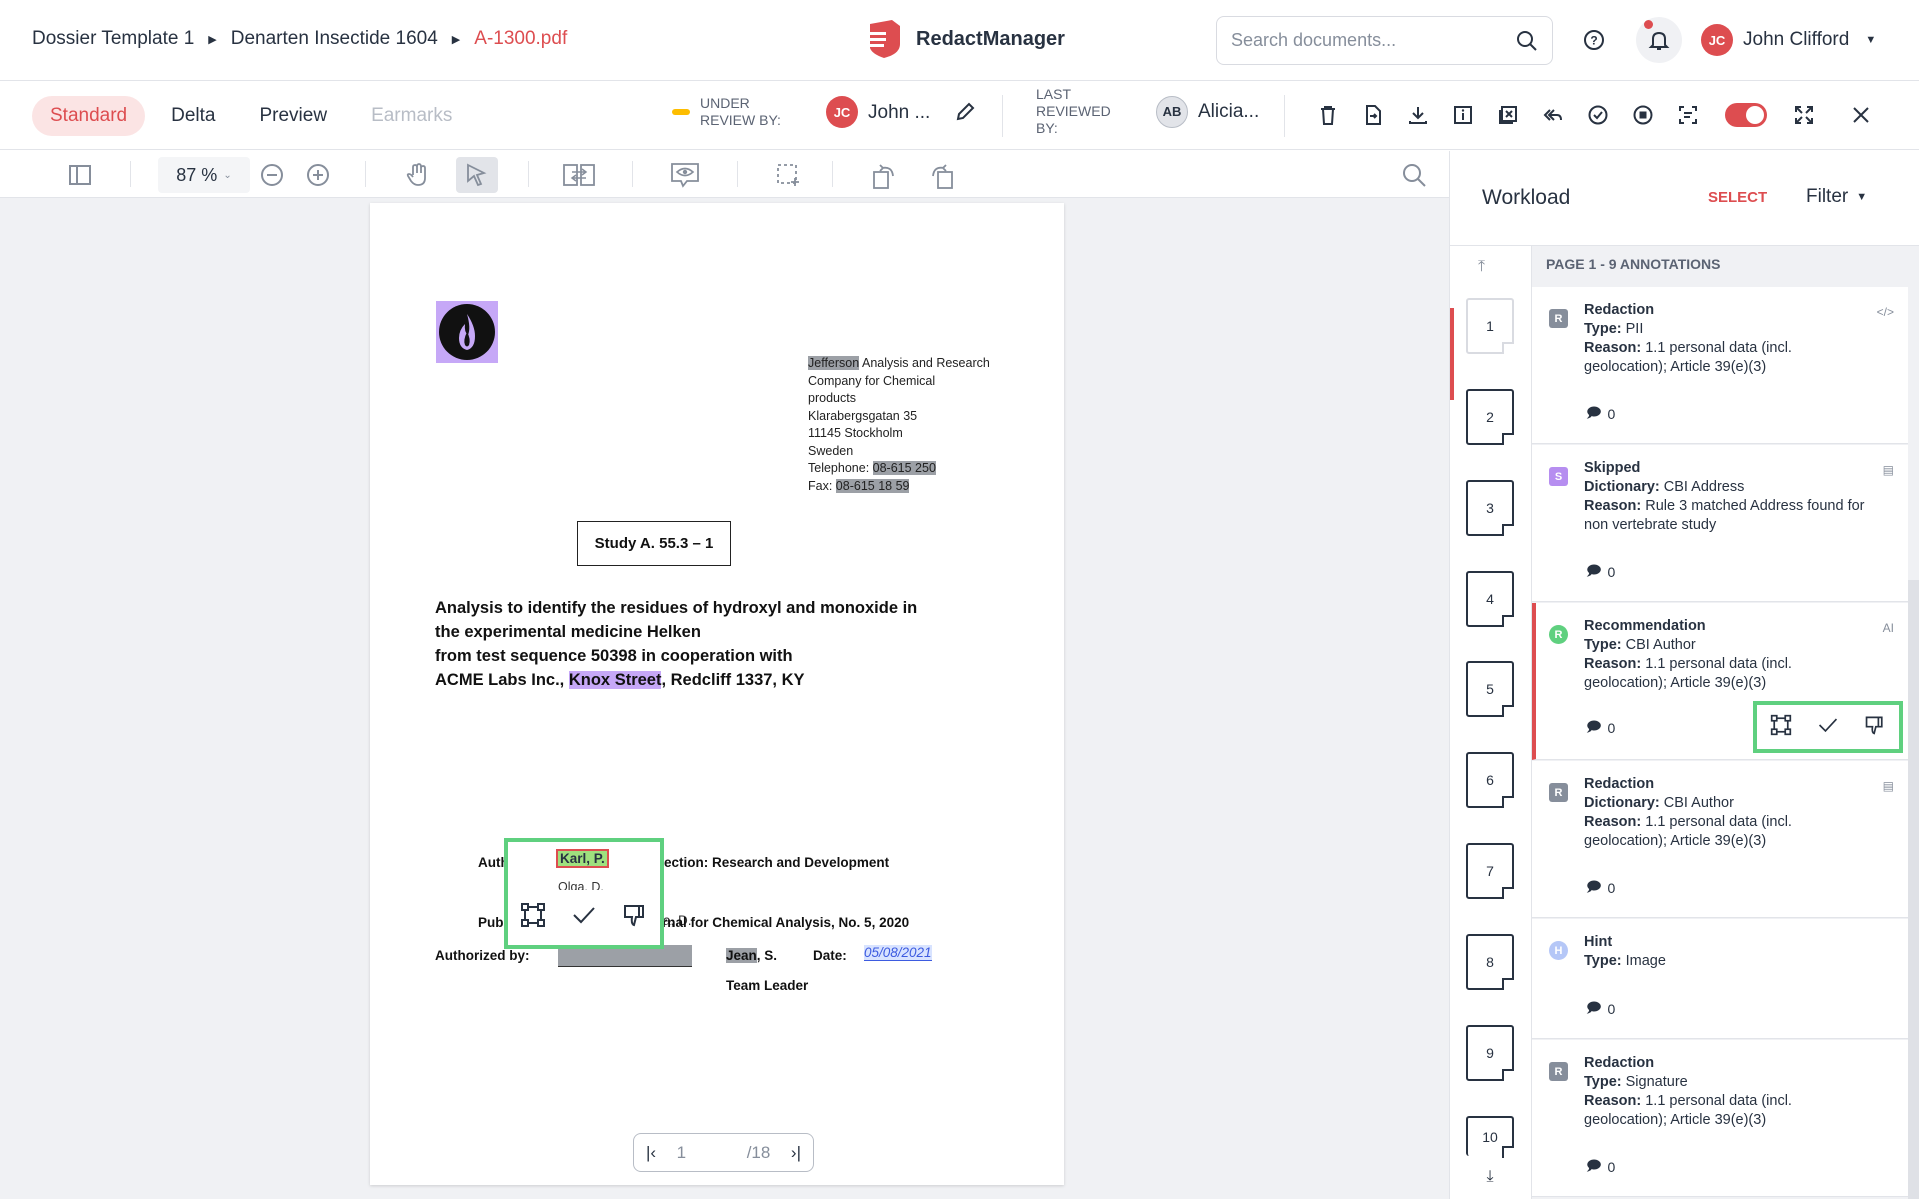 The image size is (1919, 1199). Describe the element at coordinates (796, 1153) in the screenshot. I see `last-page-icon: ›|` at that location.